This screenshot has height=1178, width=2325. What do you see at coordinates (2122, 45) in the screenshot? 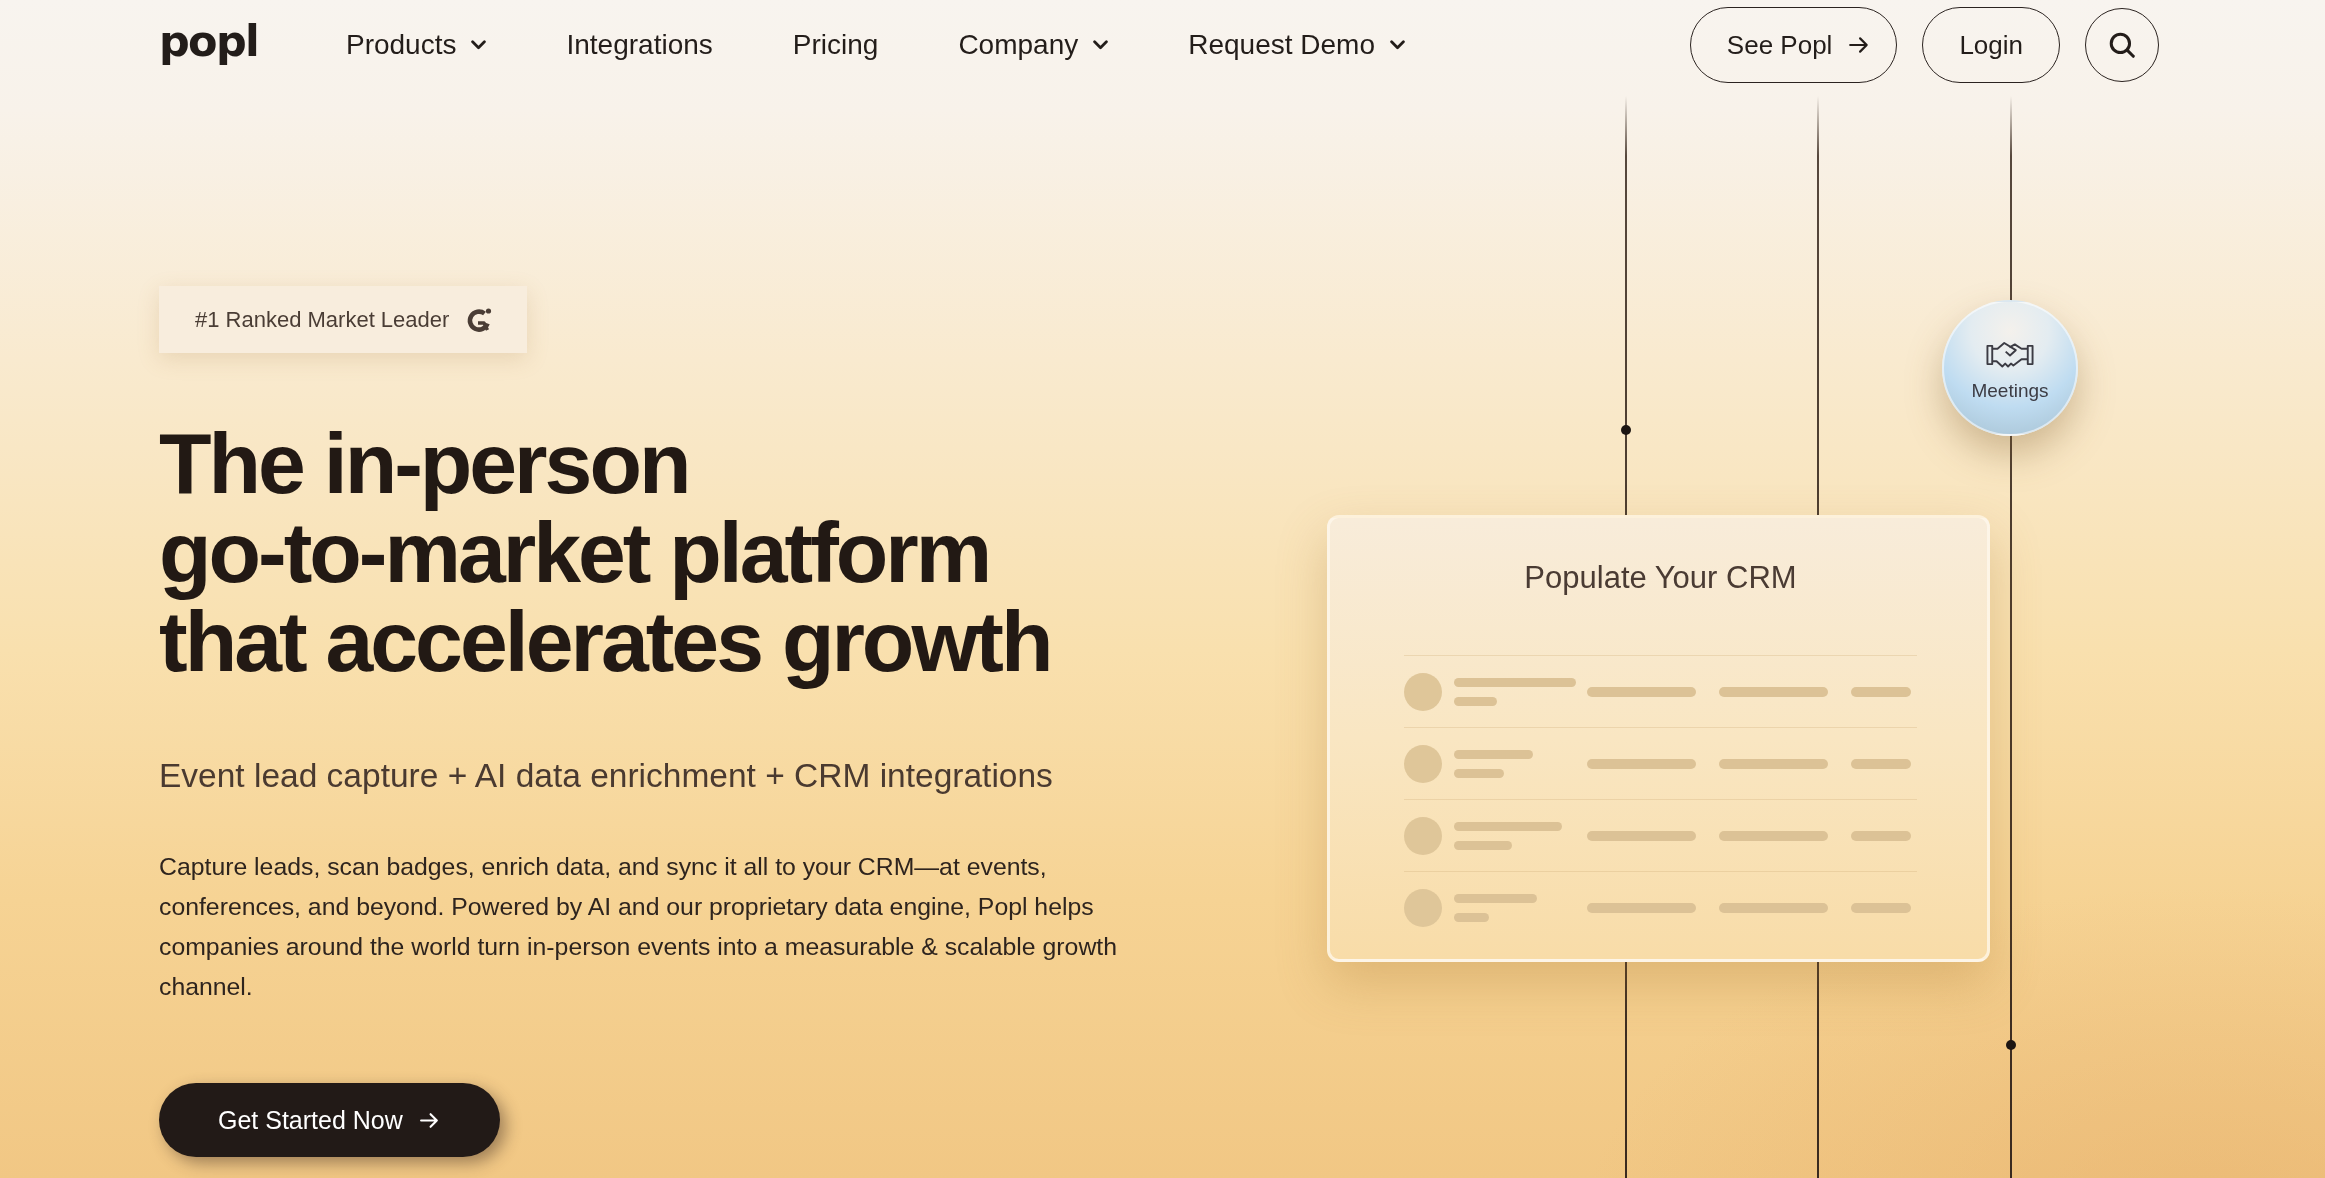
I see `search-icon` at bounding box center [2122, 45].